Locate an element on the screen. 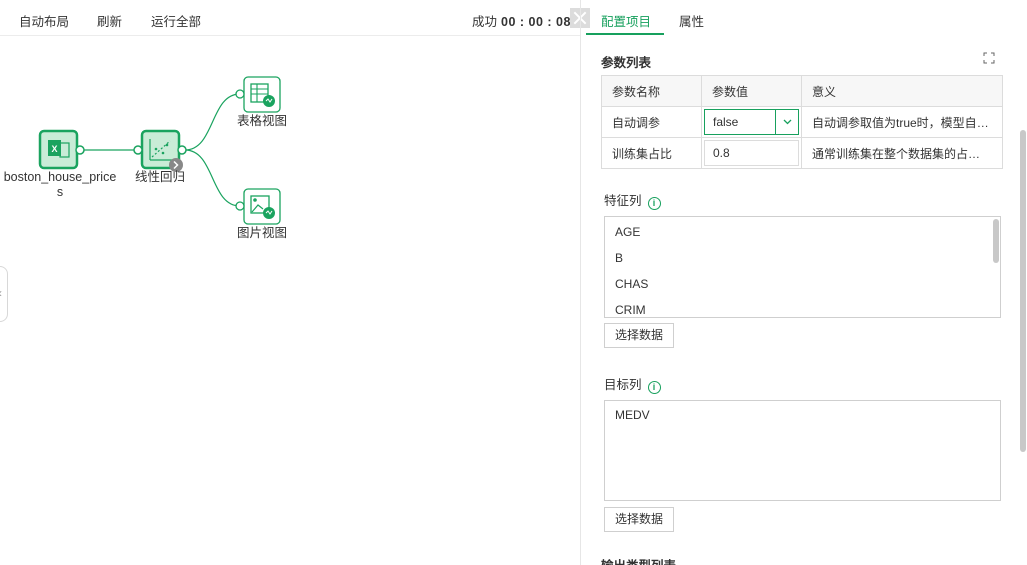 This screenshot has height=565, width=1027. target-title: 目标列 is located at coordinates (623, 385).